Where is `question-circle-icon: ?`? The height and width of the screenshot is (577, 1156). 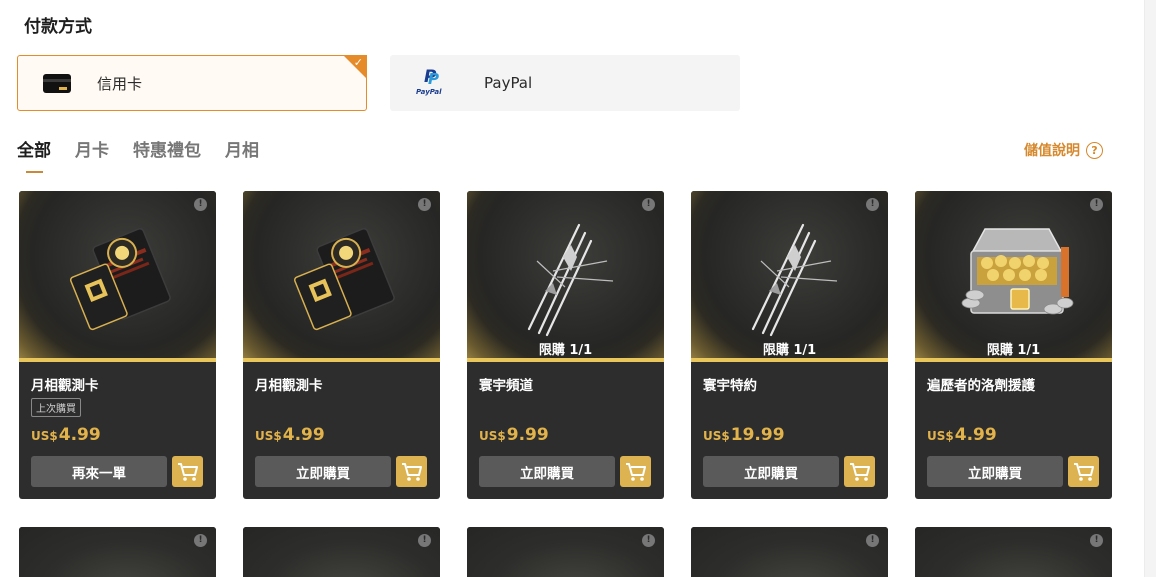 question-circle-icon: ? is located at coordinates (1094, 150).